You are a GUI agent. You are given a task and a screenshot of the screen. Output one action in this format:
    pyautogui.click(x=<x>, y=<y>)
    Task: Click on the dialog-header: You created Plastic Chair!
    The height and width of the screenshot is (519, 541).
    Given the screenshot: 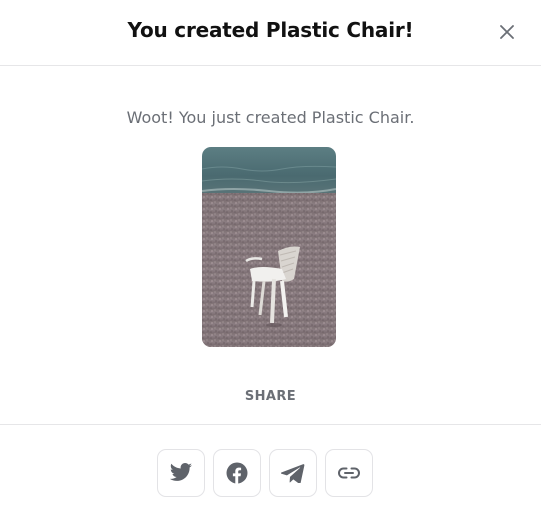 What is the action you would take?
    pyautogui.click(x=270, y=33)
    